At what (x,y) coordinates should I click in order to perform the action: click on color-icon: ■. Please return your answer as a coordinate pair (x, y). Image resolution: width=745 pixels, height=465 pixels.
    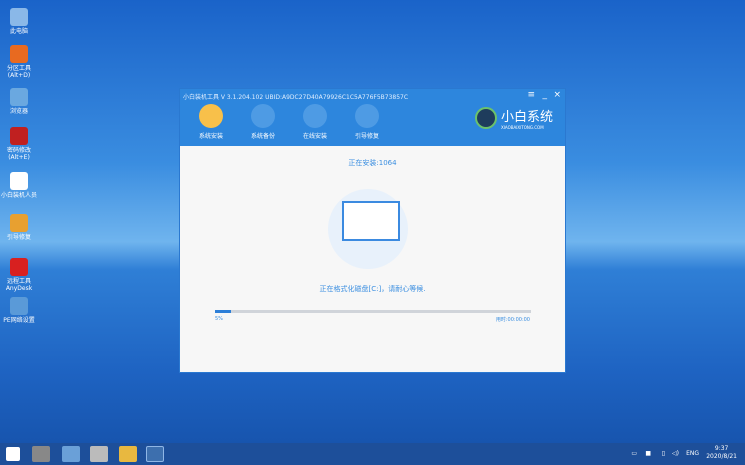
    Looking at the image, I should click on (648, 453).